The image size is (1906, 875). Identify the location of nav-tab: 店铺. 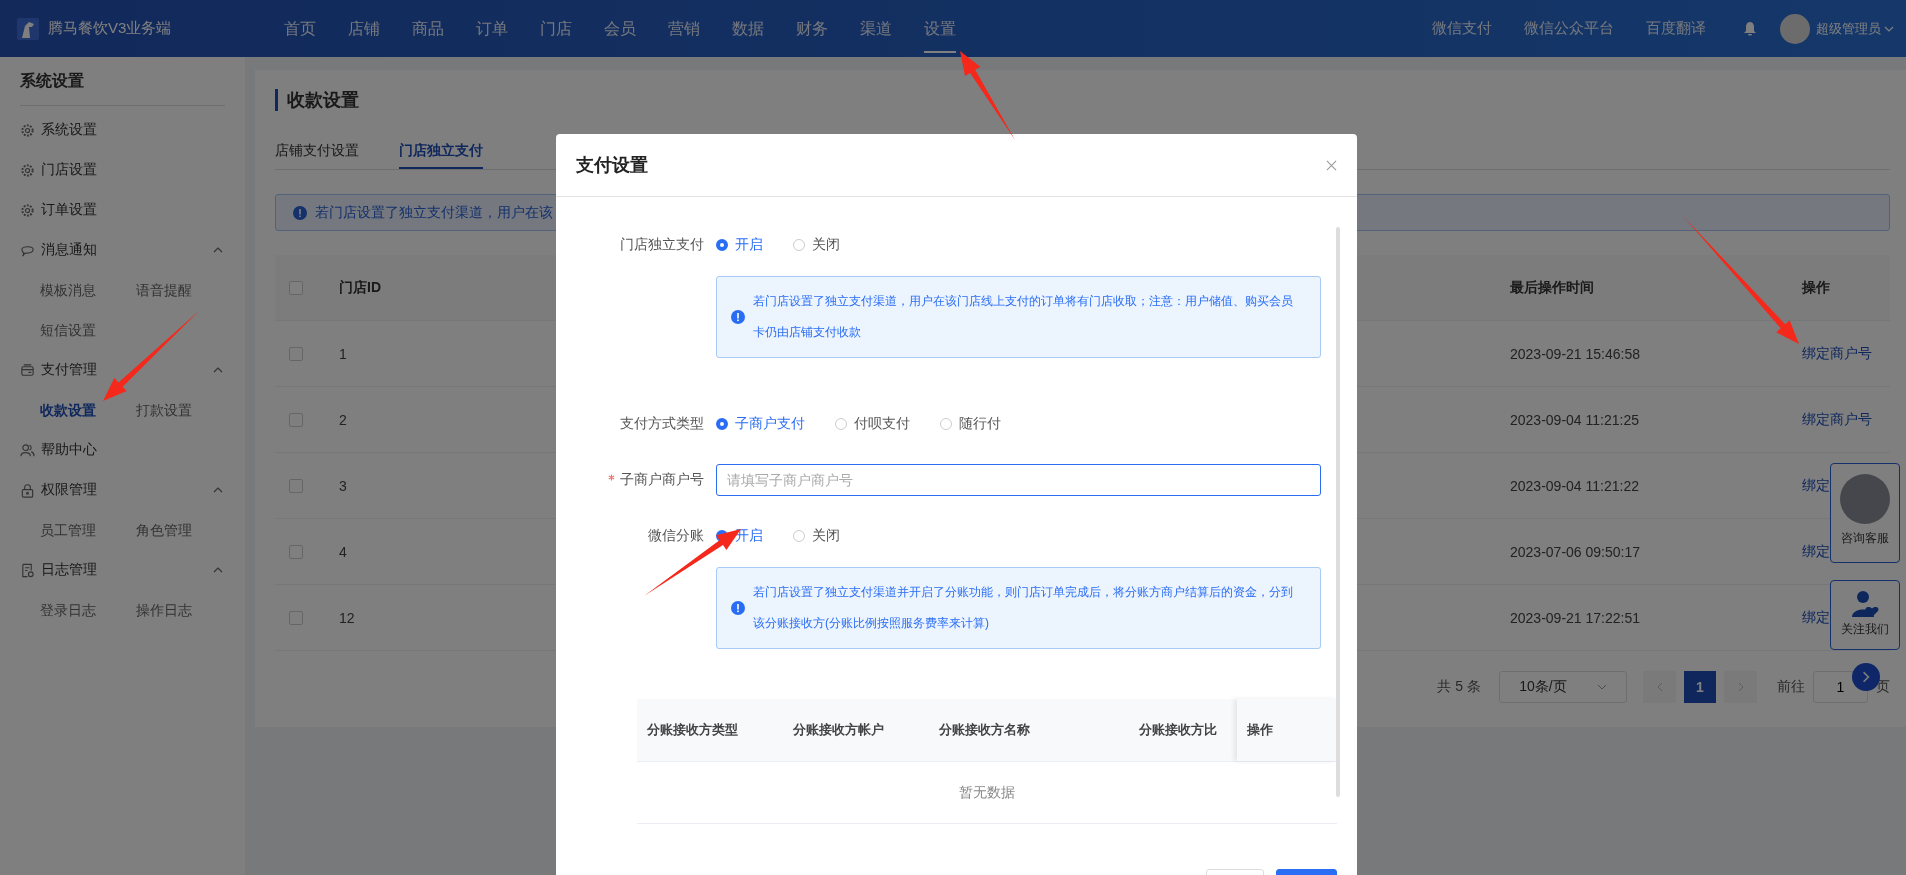
(380, 28).